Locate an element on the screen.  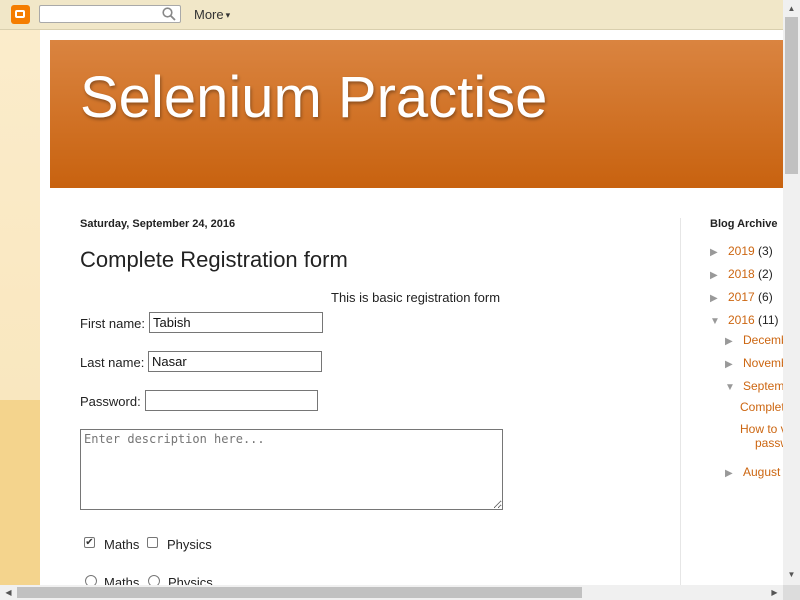
blog-archive-title: Blog Archive is located at coordinates (744, 224).